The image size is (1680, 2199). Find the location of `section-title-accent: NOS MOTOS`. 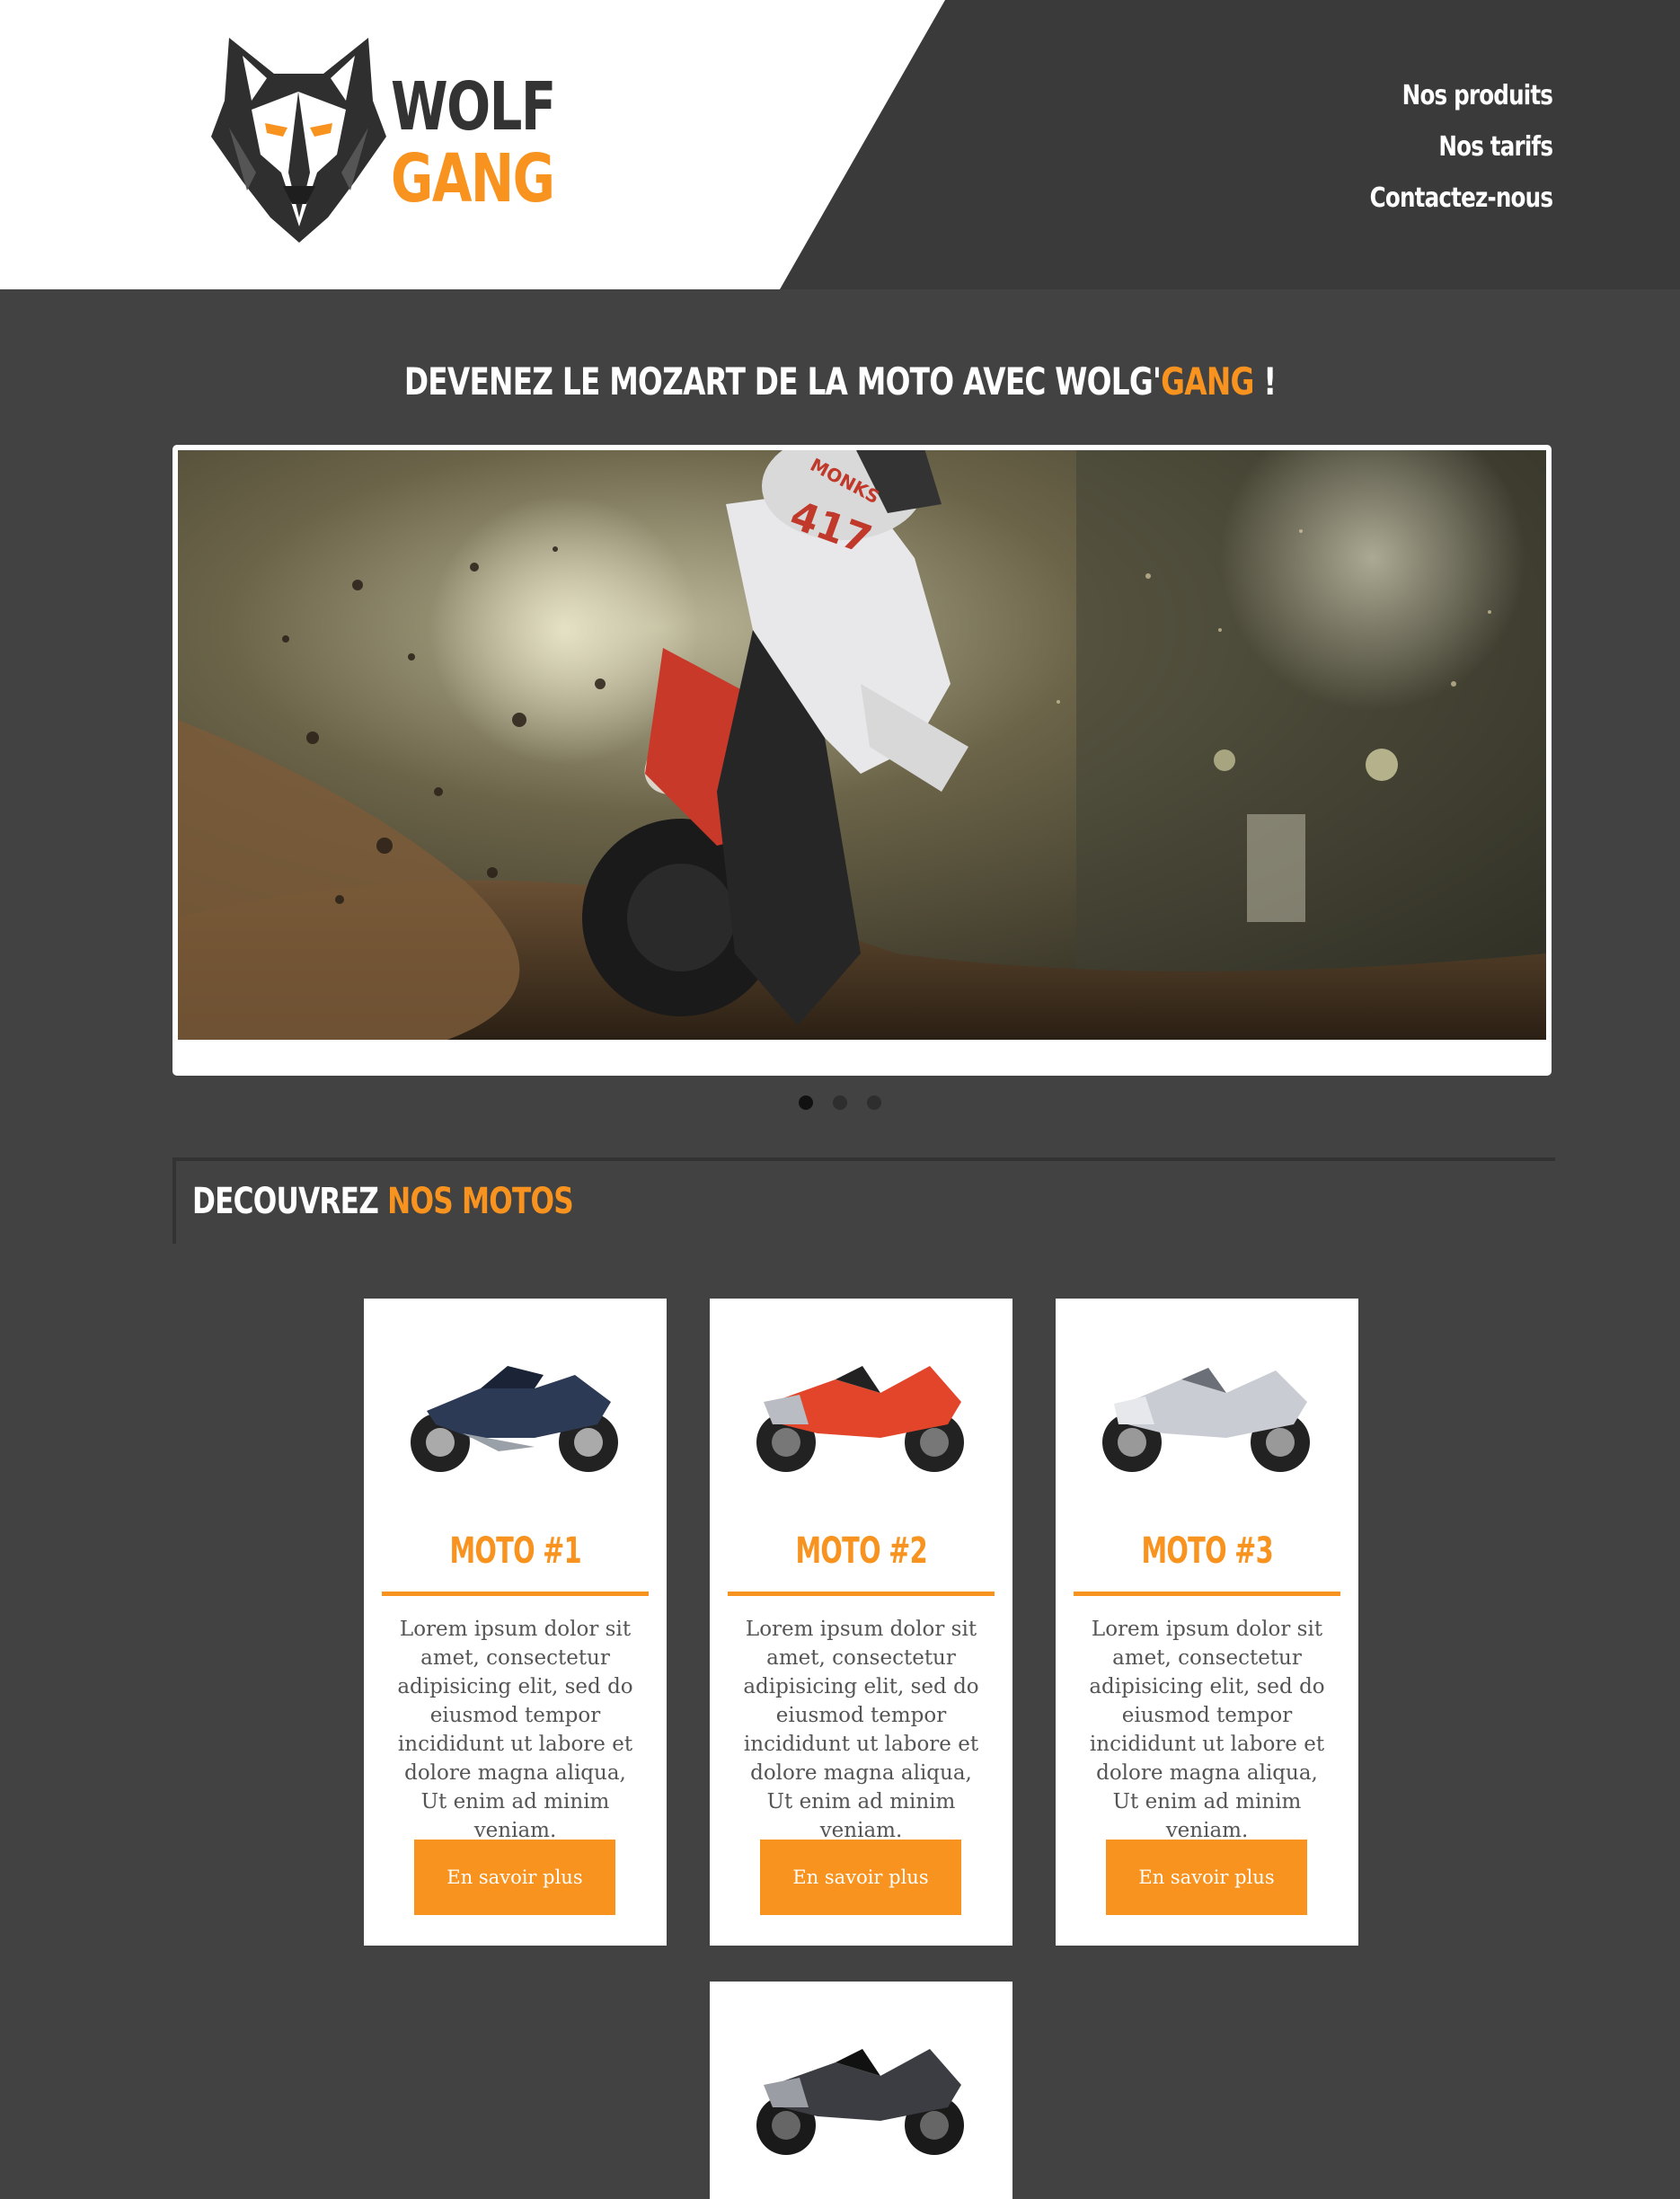

section-title-accent: NOS MOTOS is located at coordinates (481, 1202).